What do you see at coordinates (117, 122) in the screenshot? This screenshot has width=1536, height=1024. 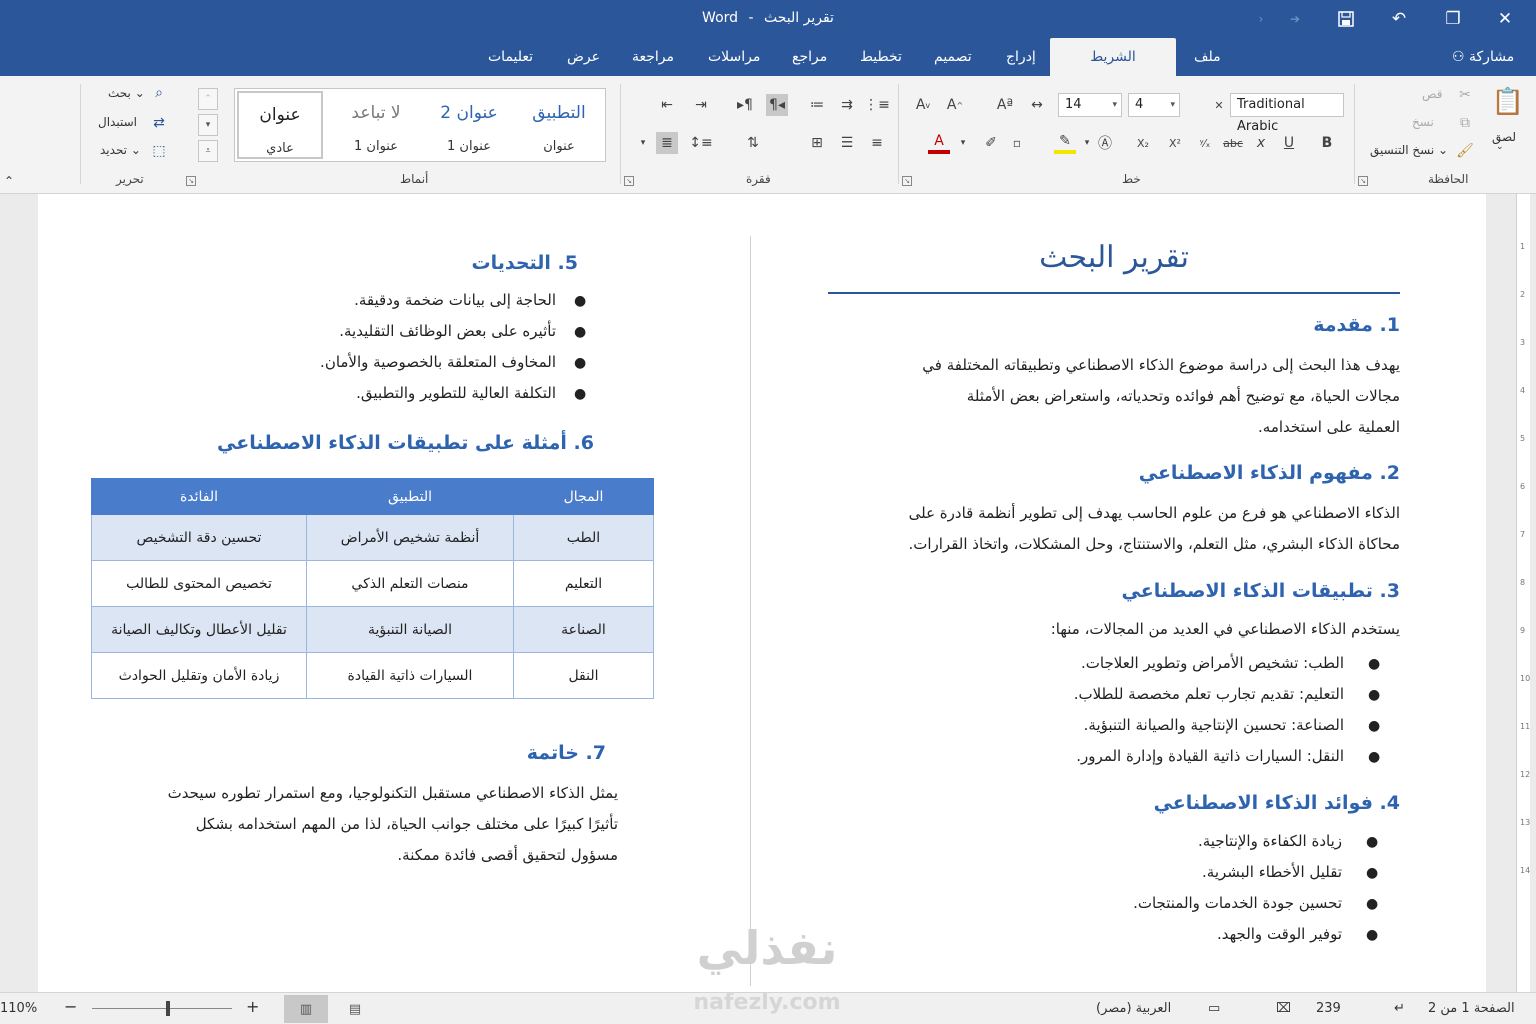 I see `replace-button: استبدال` at bounding box center [117, 122].